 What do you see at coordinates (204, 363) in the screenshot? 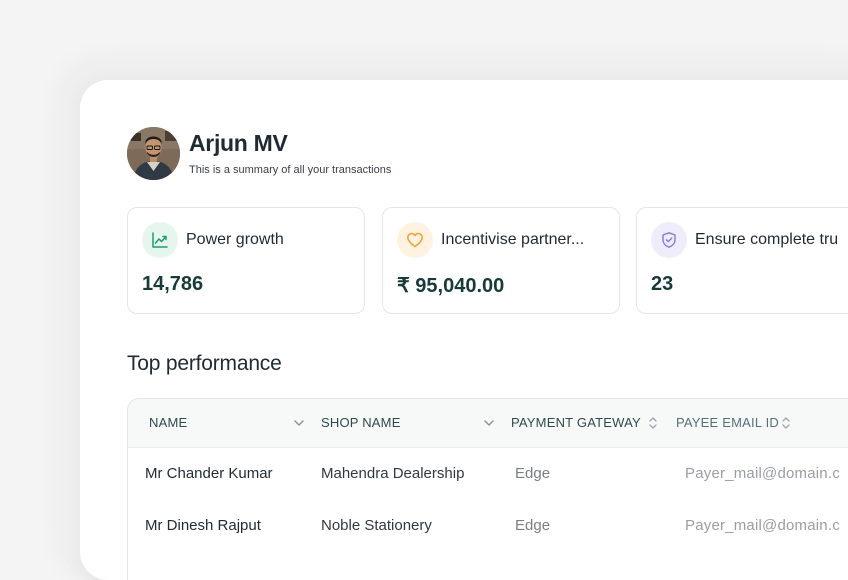
I see `section-title: Top performance` at bounding box center [204, 363].